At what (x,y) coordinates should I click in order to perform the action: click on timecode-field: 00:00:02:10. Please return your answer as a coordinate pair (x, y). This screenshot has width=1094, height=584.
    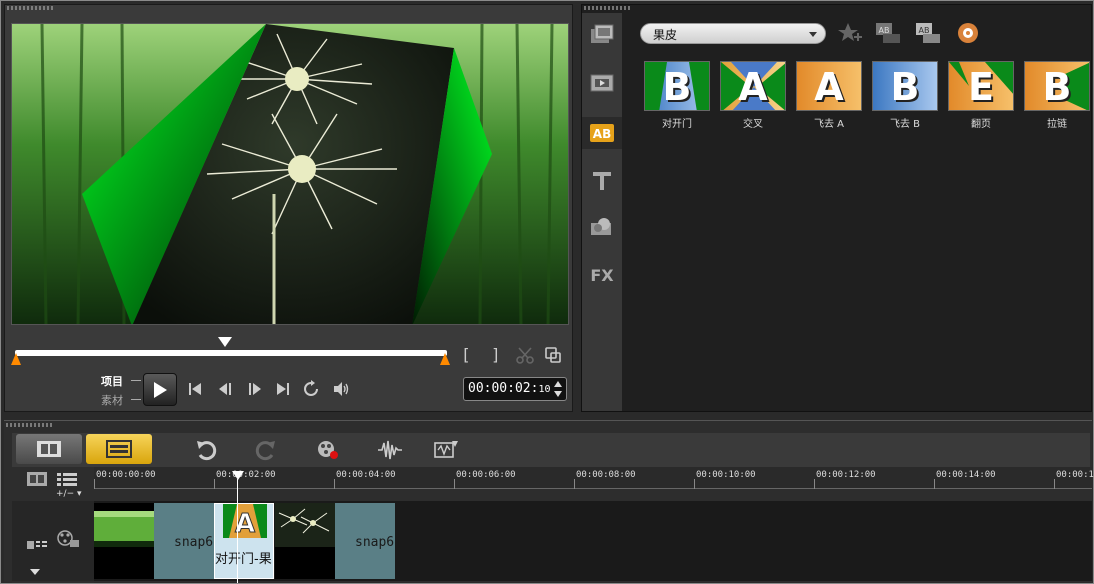
    Looking at the image, I should click on (515, 389).